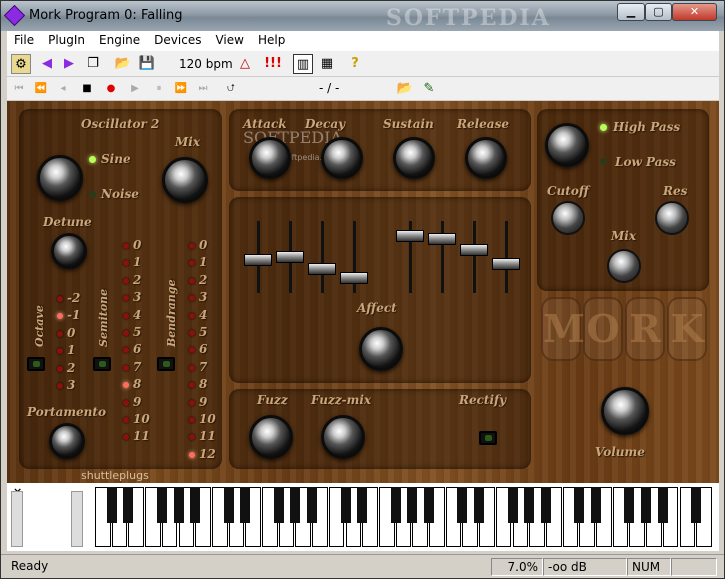  I want to click on fuzz-mix-knob, so click(343, 437).